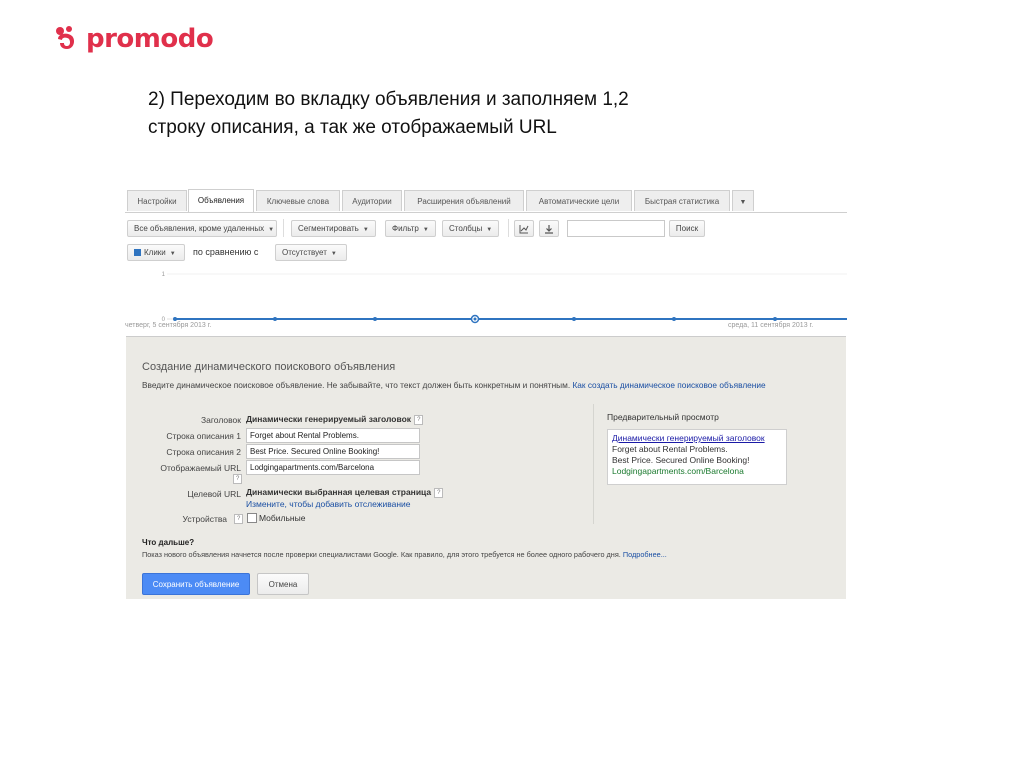  What do you see at coordinates (616, 228) in the screenshot?
I see `search-input` at bounding box center [616, 228].